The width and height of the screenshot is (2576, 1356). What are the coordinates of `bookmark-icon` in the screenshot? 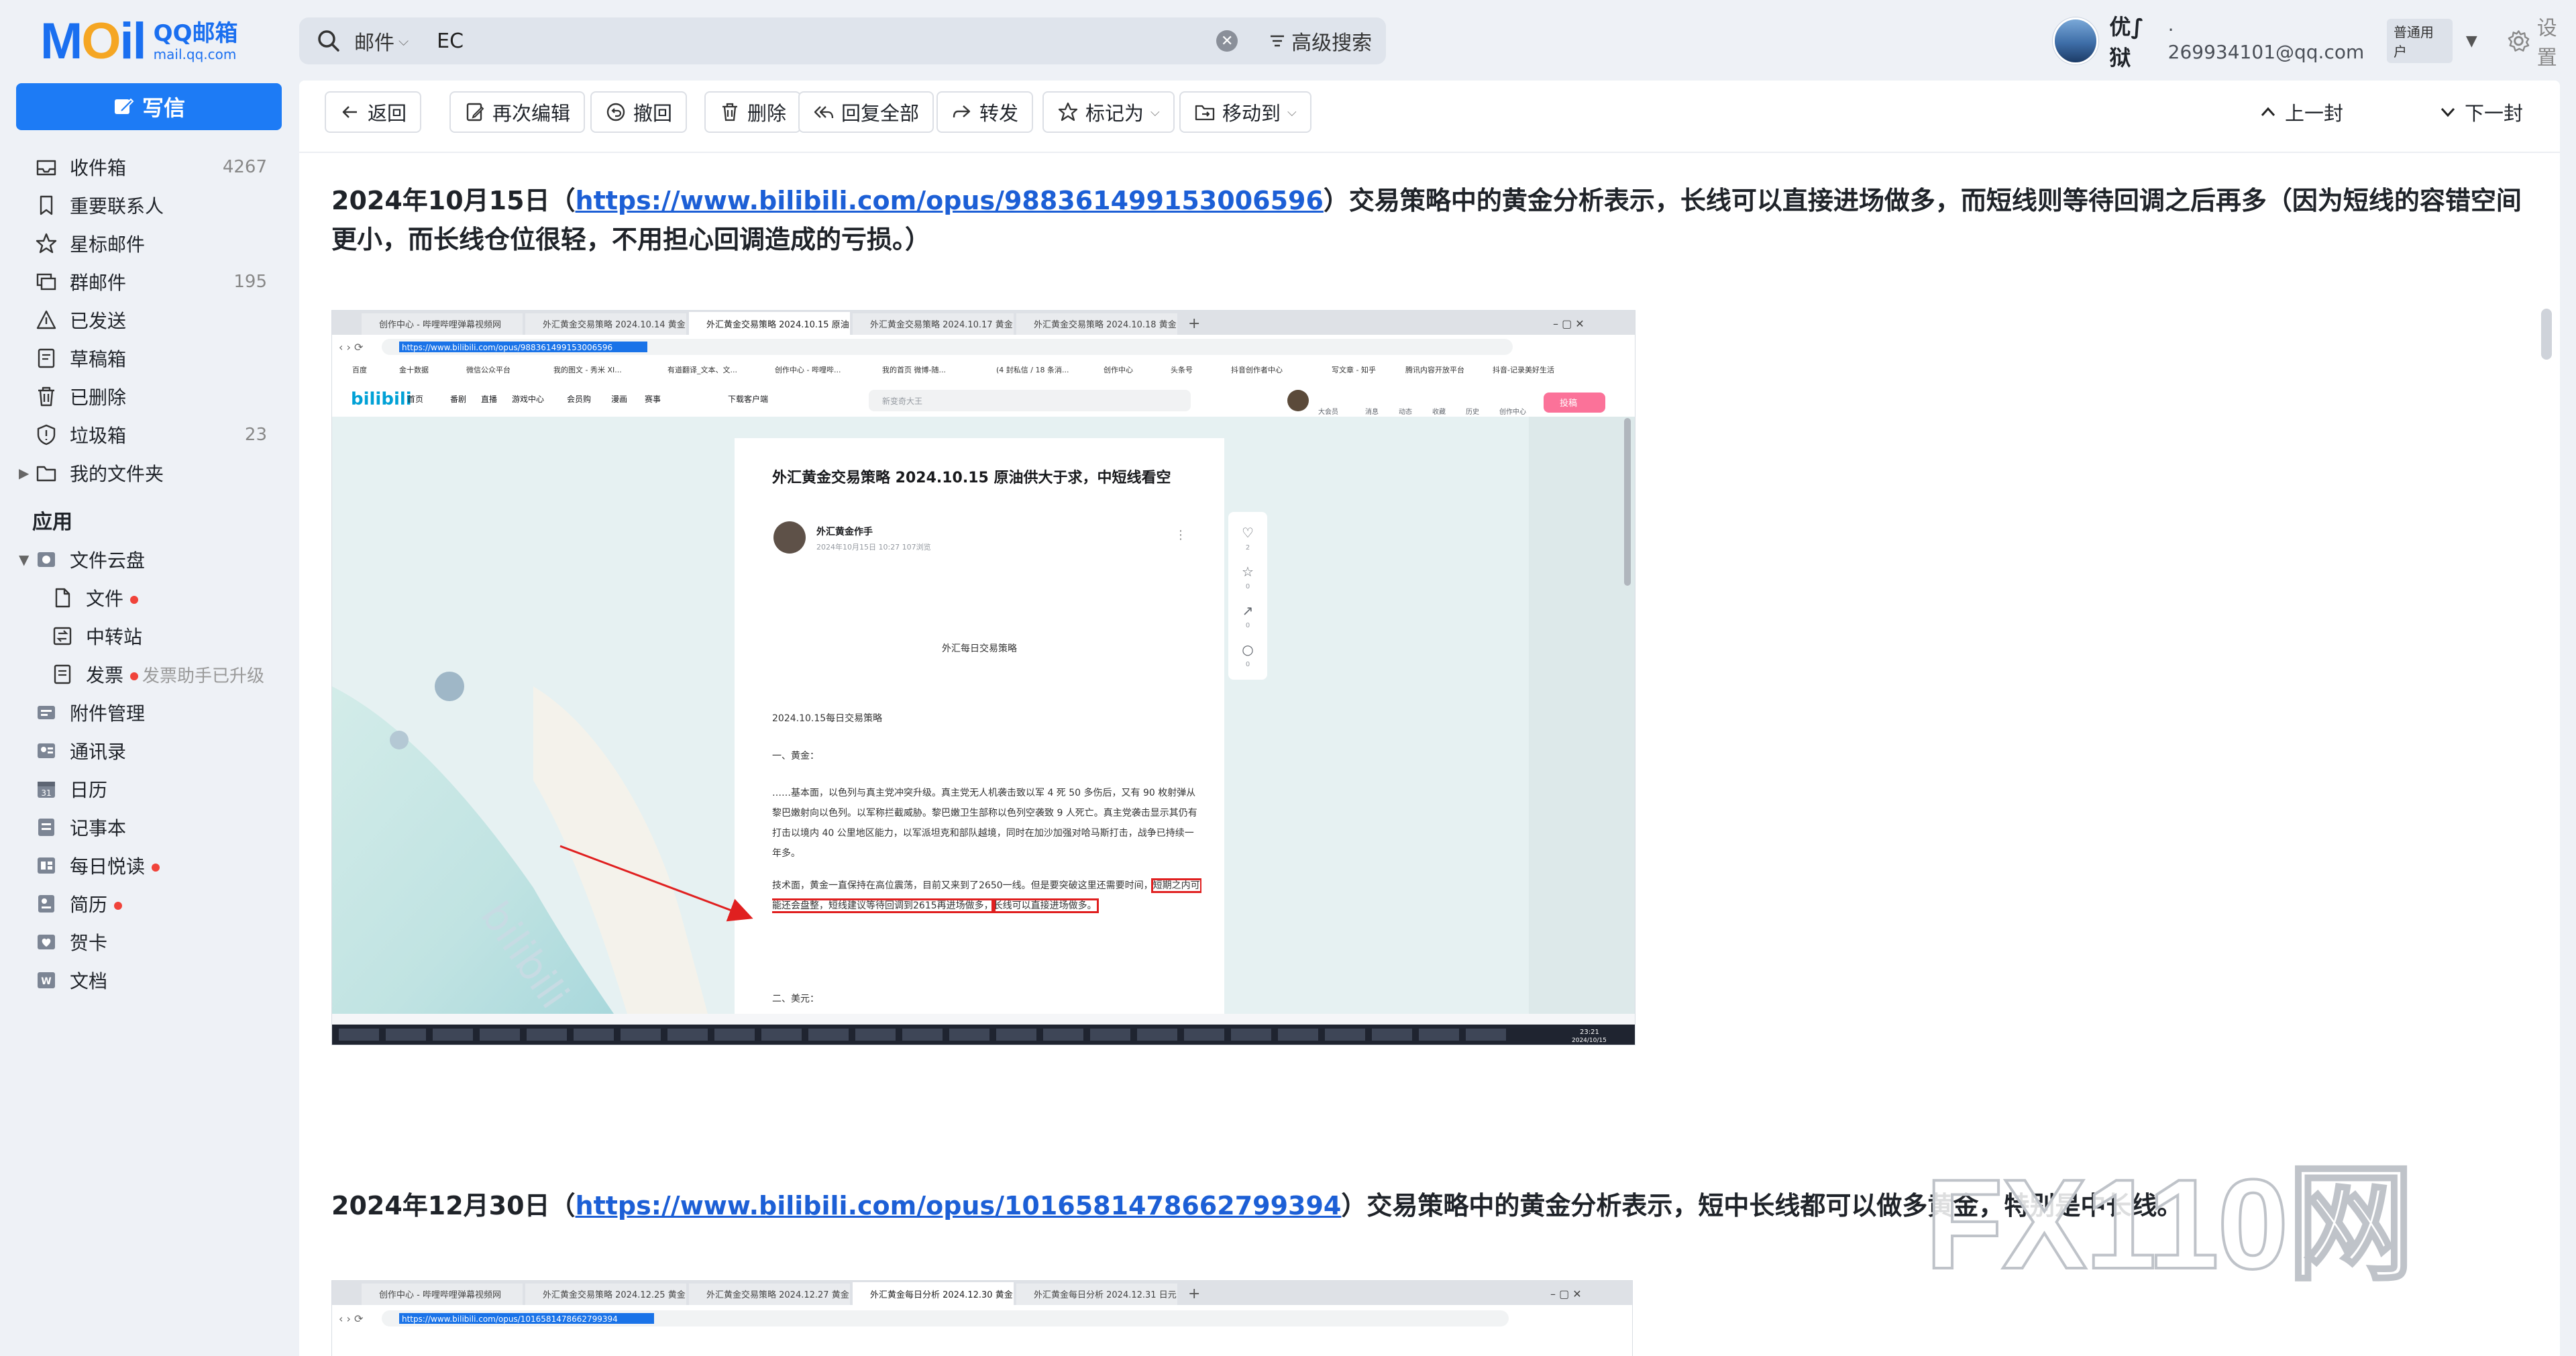 It's located at (46, 205).